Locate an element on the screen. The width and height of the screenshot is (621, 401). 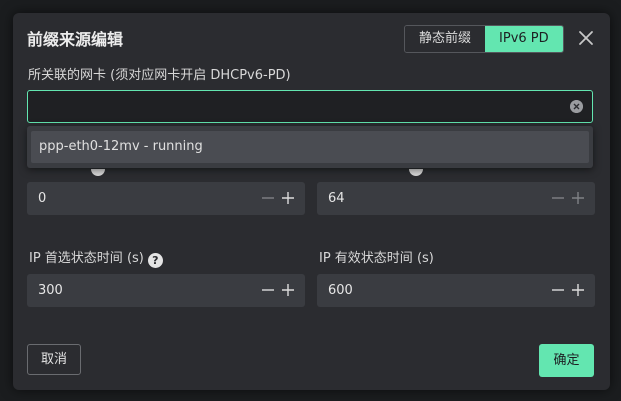
preferred-lifetime-value: 300 is located at coordinates (50, 290).